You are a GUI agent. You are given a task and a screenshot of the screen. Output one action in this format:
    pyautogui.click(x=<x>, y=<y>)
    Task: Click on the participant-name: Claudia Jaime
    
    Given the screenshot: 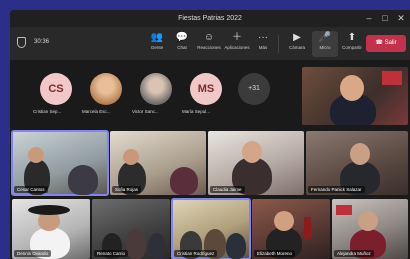 What is the action you would take?
    pyautogui.click(x=227, y=189)
    